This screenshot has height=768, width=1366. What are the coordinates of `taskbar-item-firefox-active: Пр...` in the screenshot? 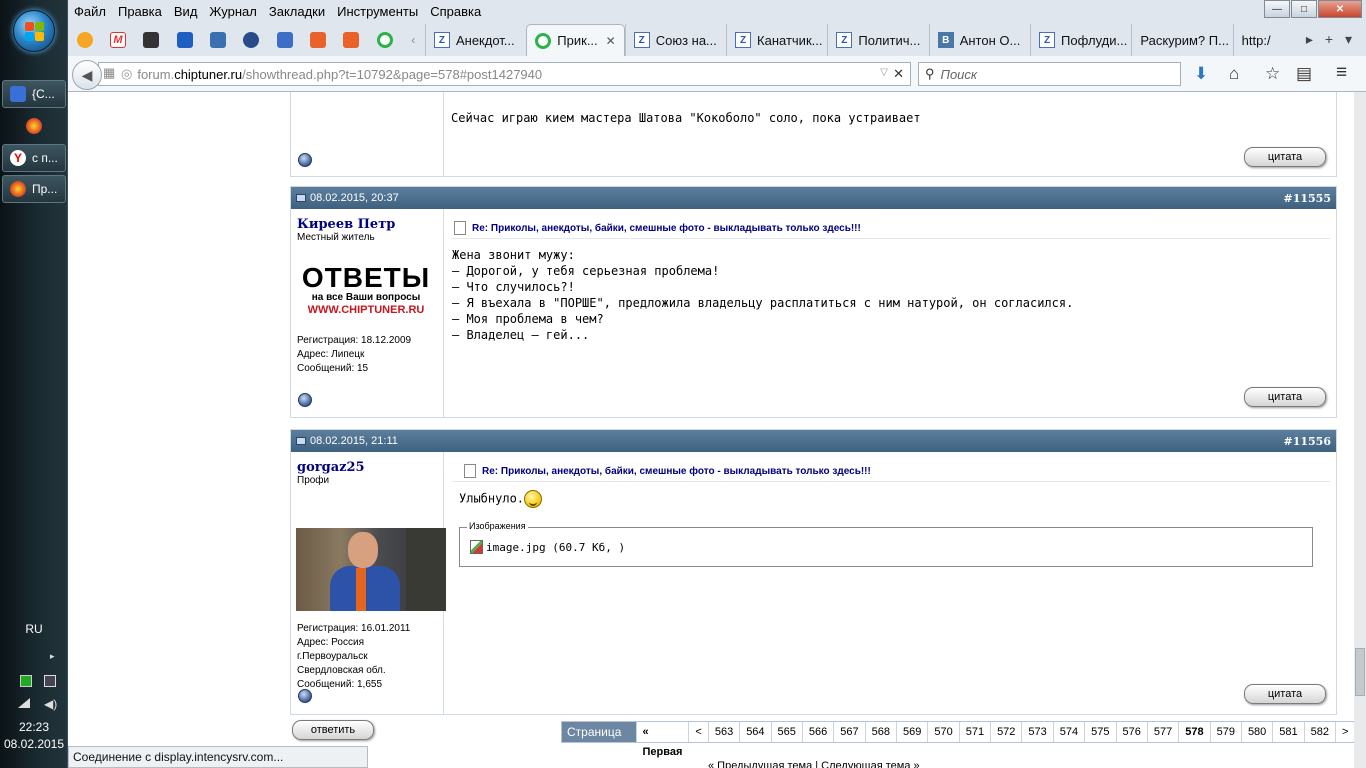 It's located at (34, 189).